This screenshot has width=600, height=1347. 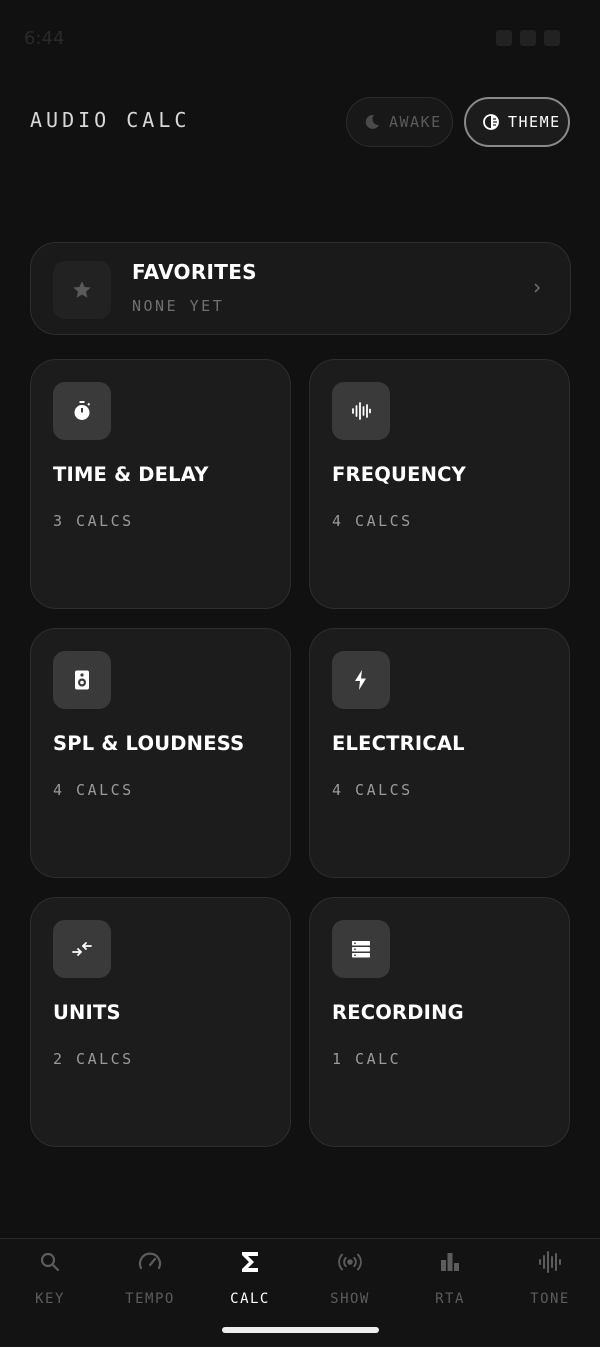 What do you see at coordinates (398, 743) in the screenshot?
I see `category-title: ELECTRICAL` at bounding box center [398, 743].